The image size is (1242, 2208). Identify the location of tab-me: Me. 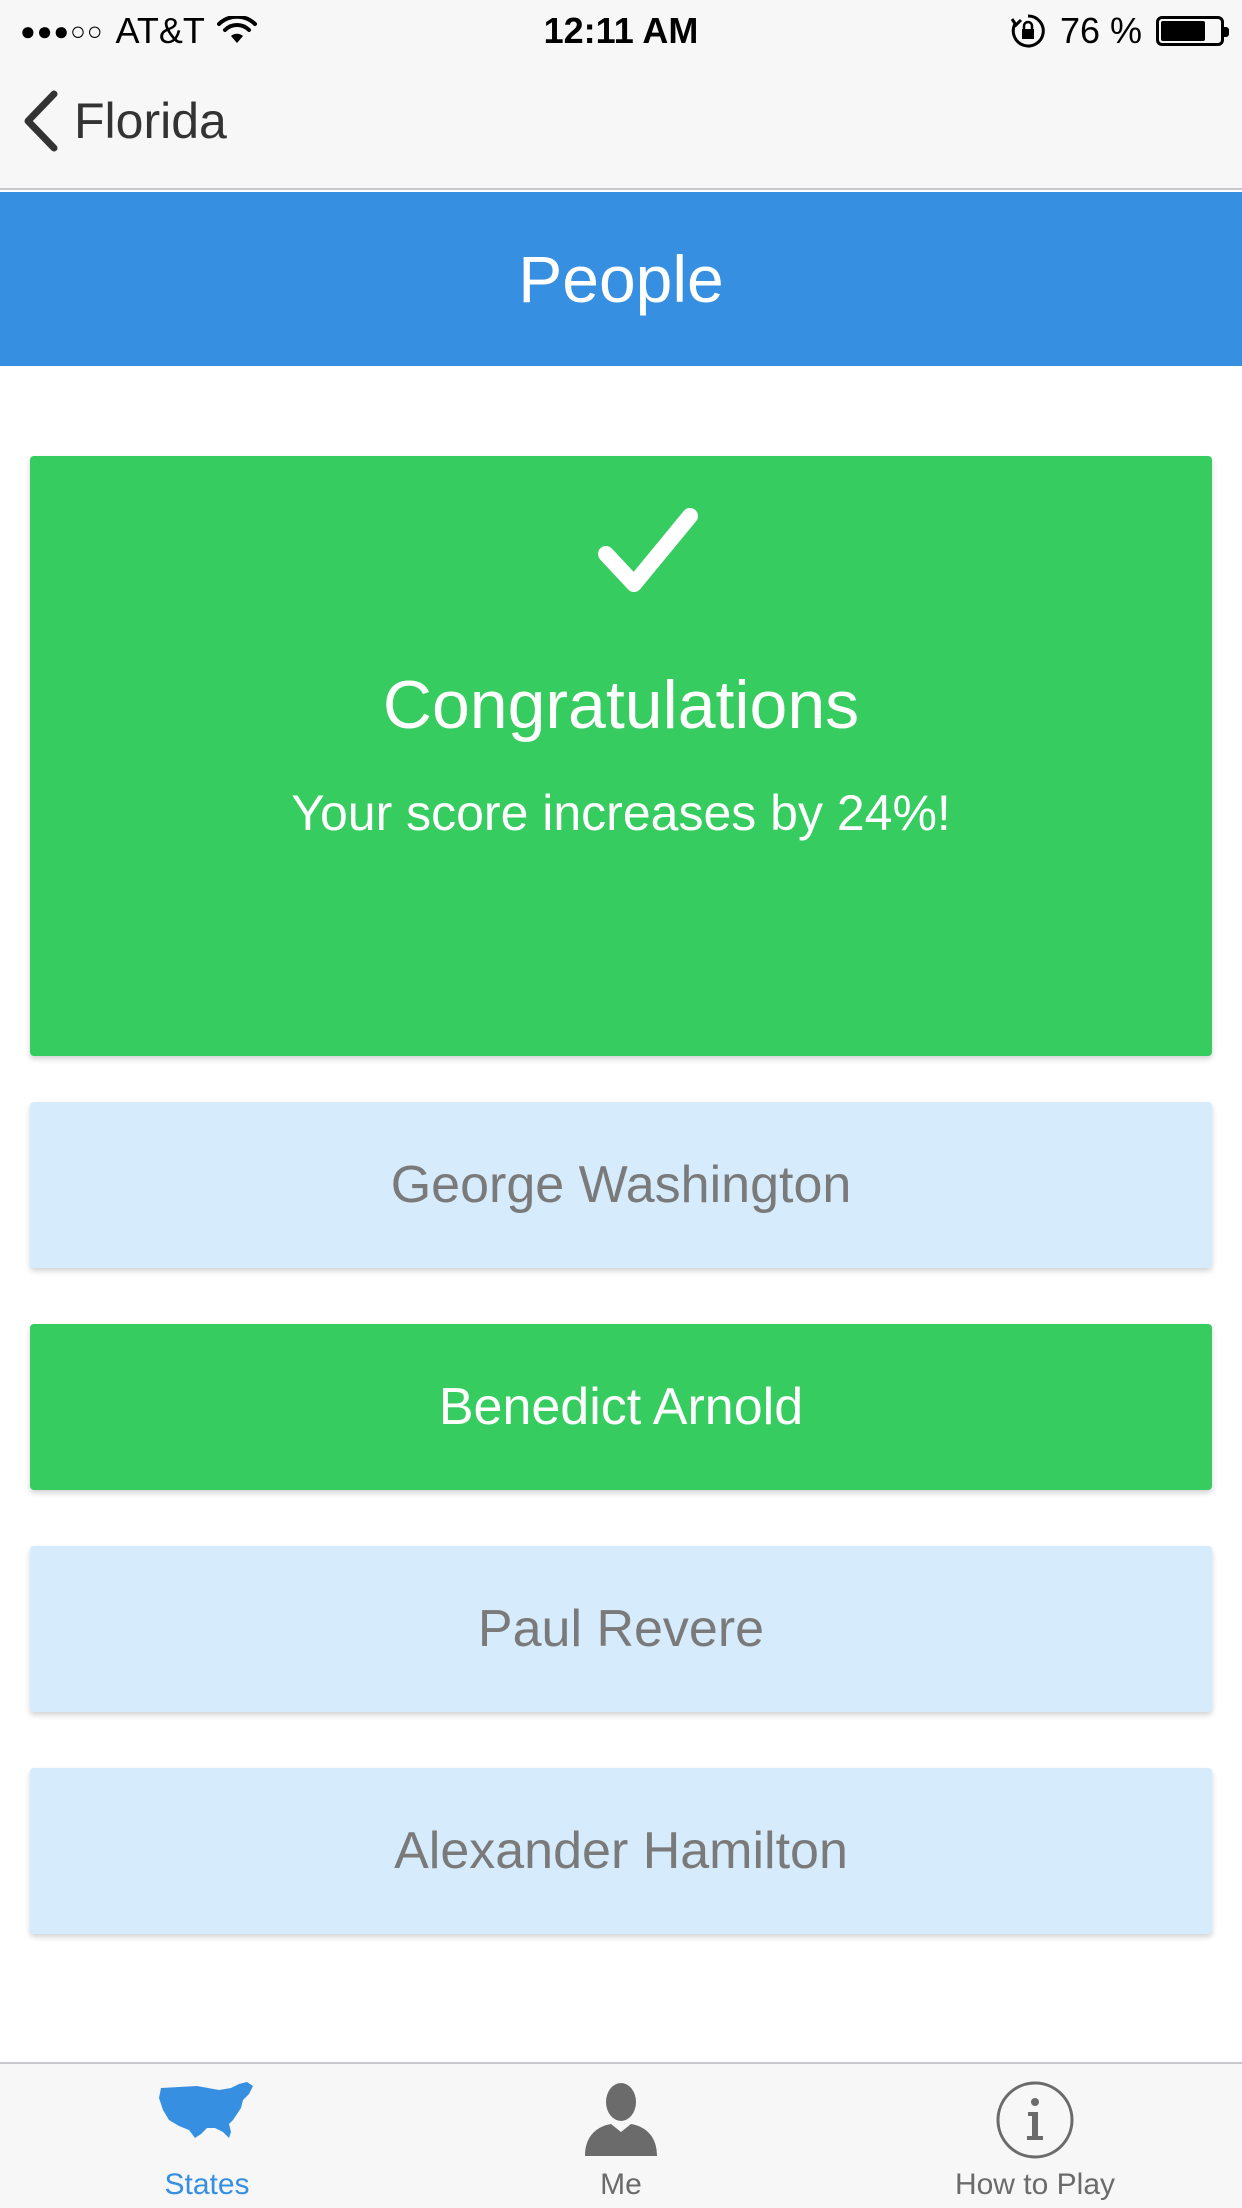
(621, 2136).